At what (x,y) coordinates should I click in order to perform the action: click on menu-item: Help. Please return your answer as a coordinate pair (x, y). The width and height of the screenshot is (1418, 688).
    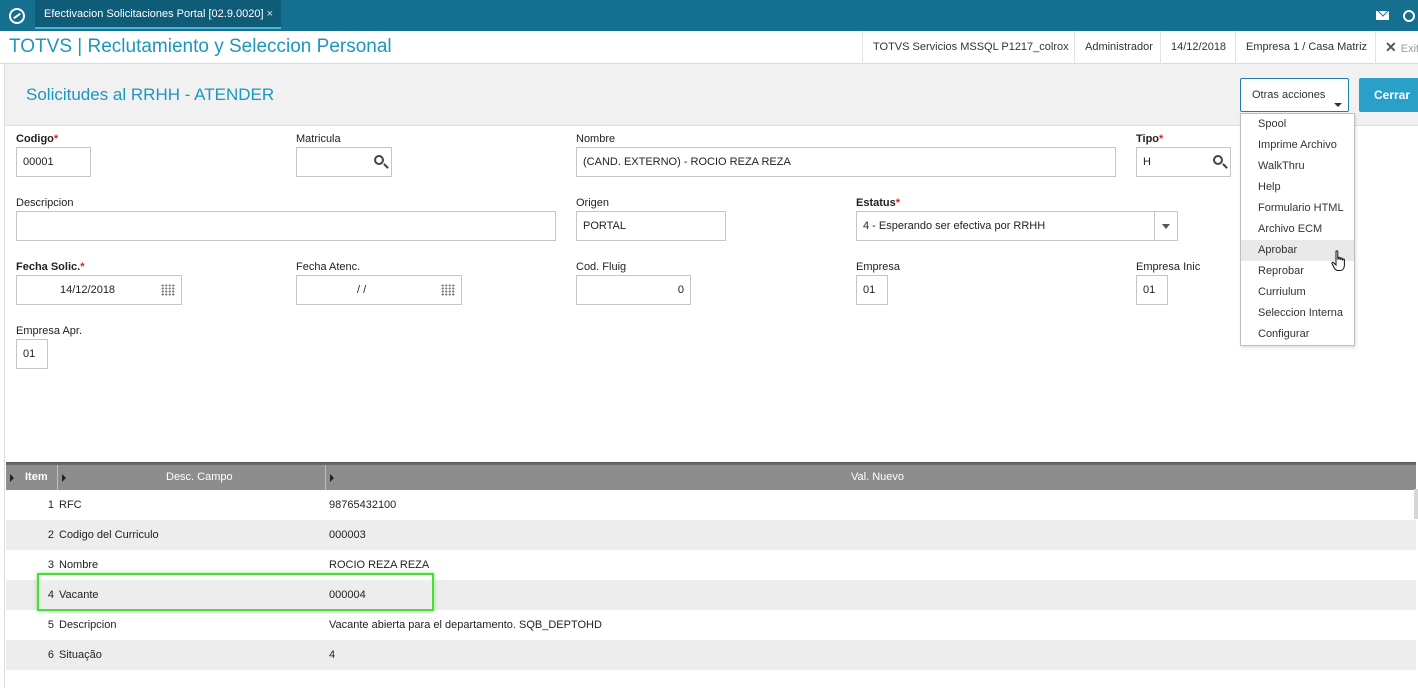
    Looking at the image, I should click on (1297, 187).